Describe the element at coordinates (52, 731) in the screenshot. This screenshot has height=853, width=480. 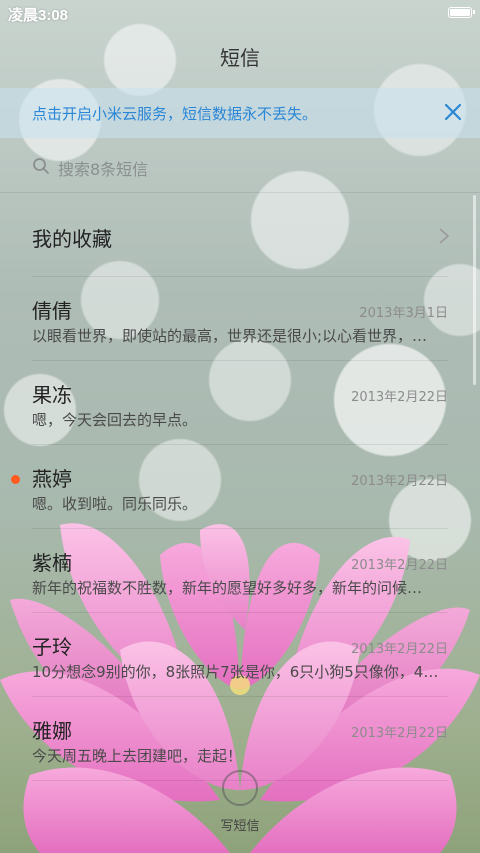
I see `contact-name: 雅娜` at that location.